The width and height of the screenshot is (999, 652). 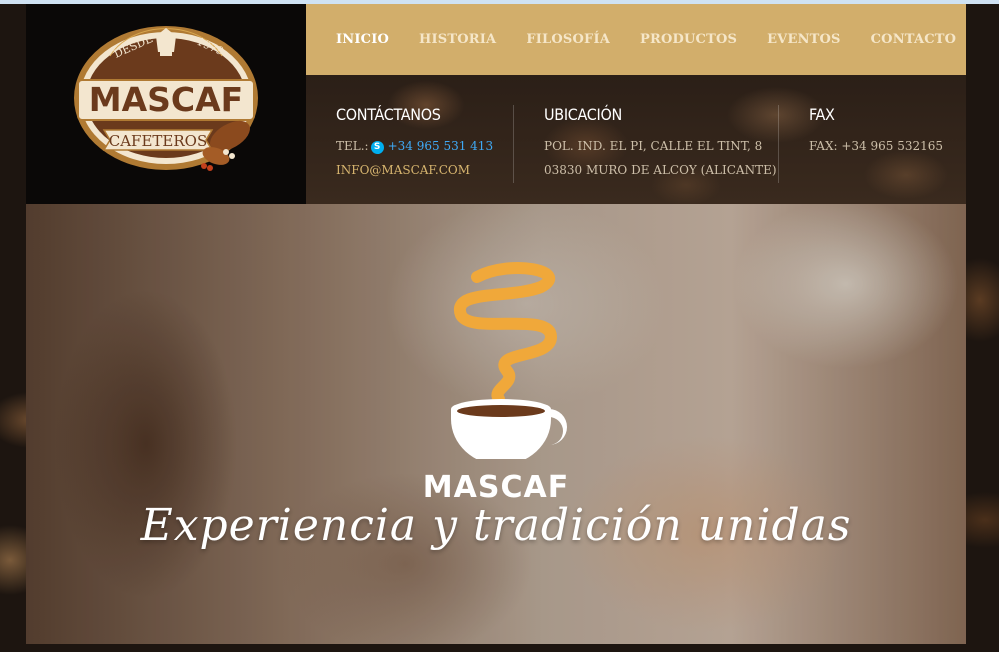 What do you see at coordinates (653, 146) in the screenshot?
I see `address-line-1: POL. IND. EL PI, CALLE EL TINT, 8` at bounding box center [653, 146].